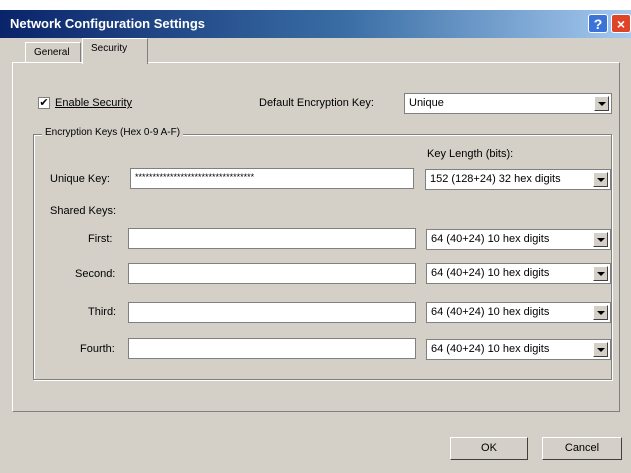 The width and height of the screenshot is (631, 473). I want to click on tab-security: Security, so click(115, 51).